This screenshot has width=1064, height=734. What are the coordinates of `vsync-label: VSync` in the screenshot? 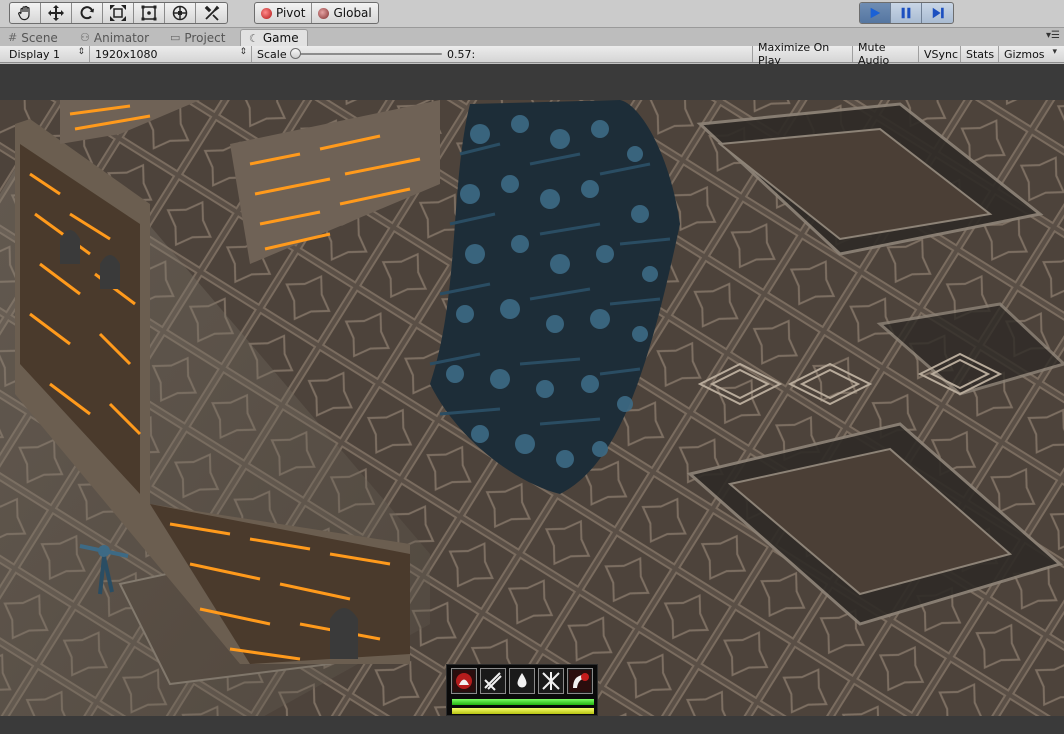 It's located at (941, 54).